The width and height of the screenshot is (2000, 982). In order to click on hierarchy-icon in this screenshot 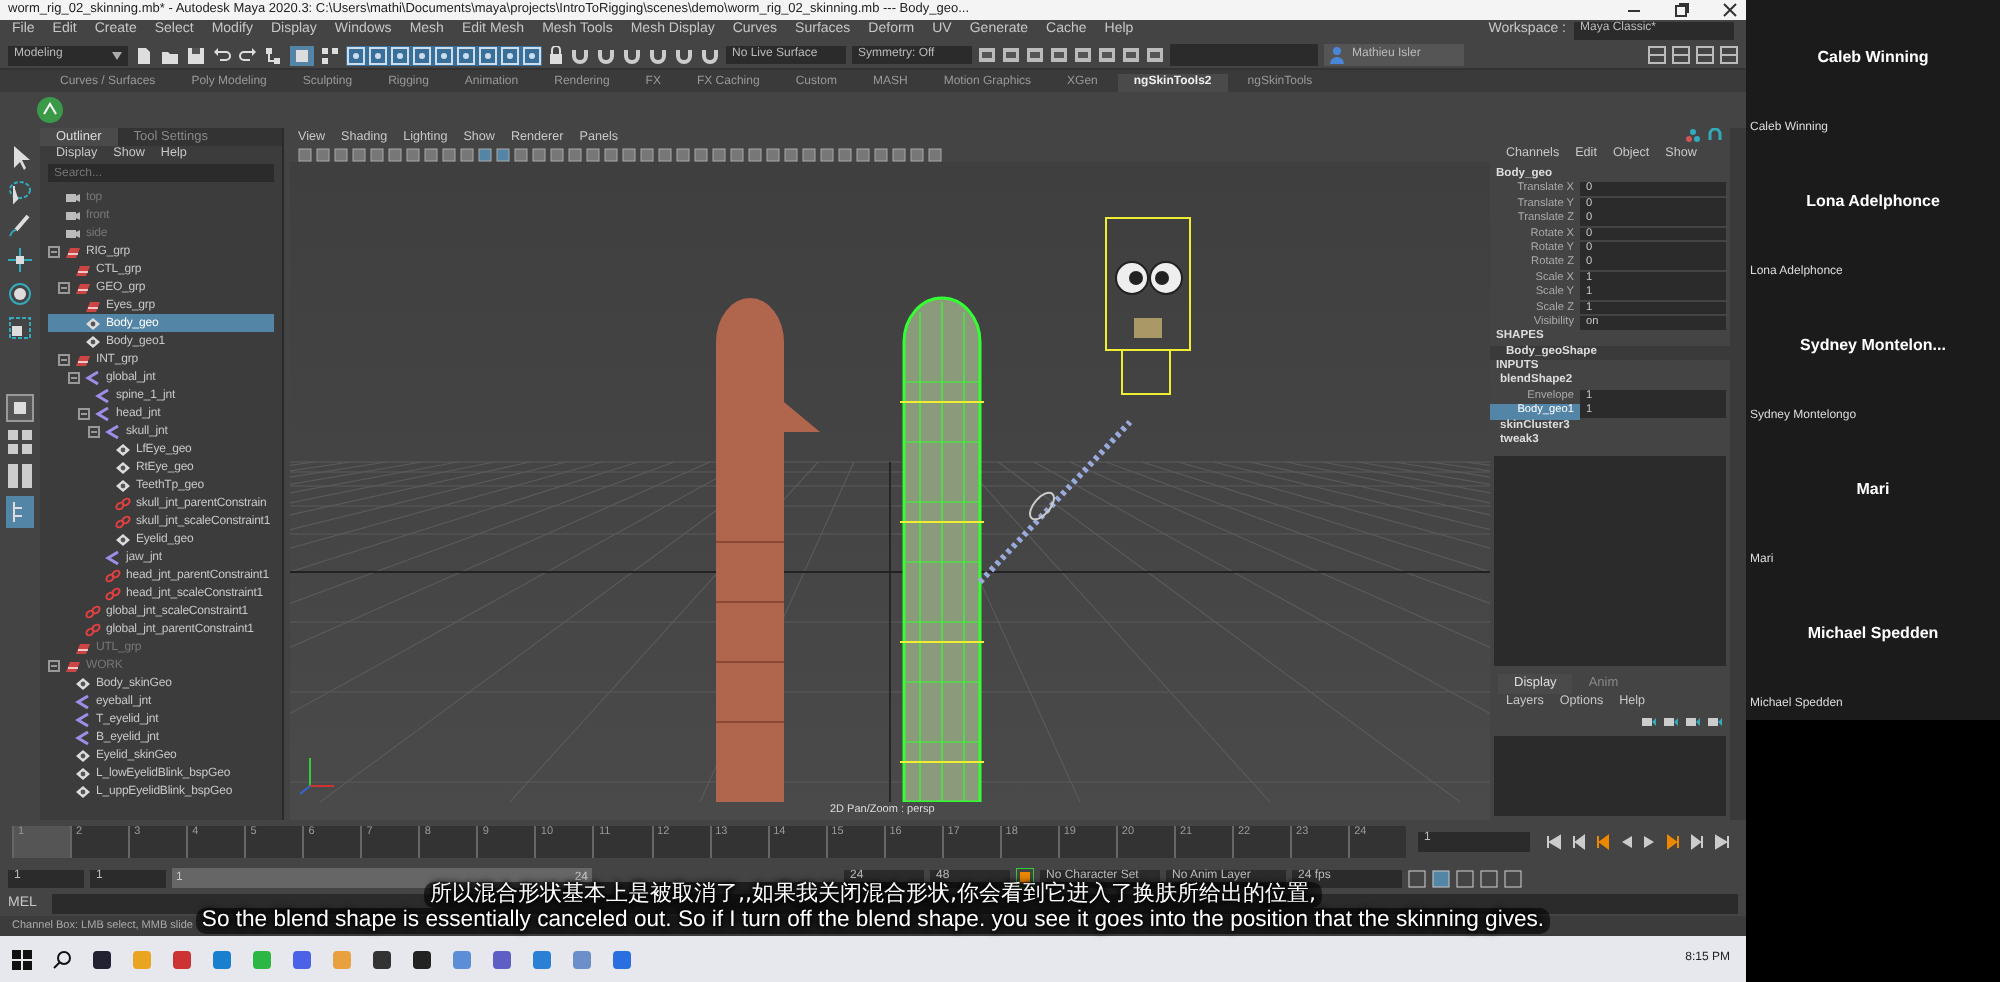, I will do `click(274, 55)`.